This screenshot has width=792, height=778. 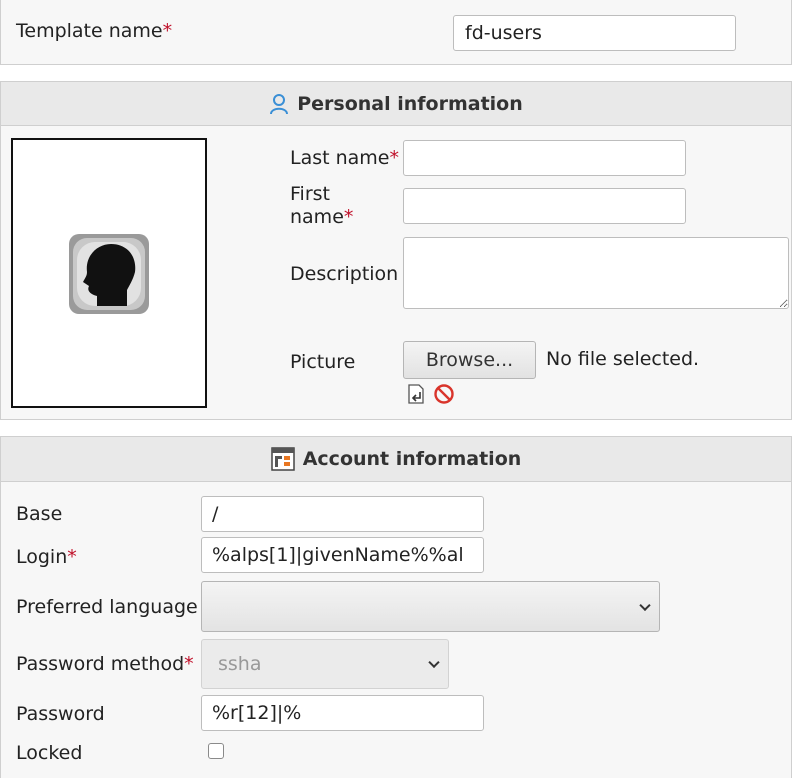 I want to click on last-name-label-text: Last name, so click(x=340, y=158).